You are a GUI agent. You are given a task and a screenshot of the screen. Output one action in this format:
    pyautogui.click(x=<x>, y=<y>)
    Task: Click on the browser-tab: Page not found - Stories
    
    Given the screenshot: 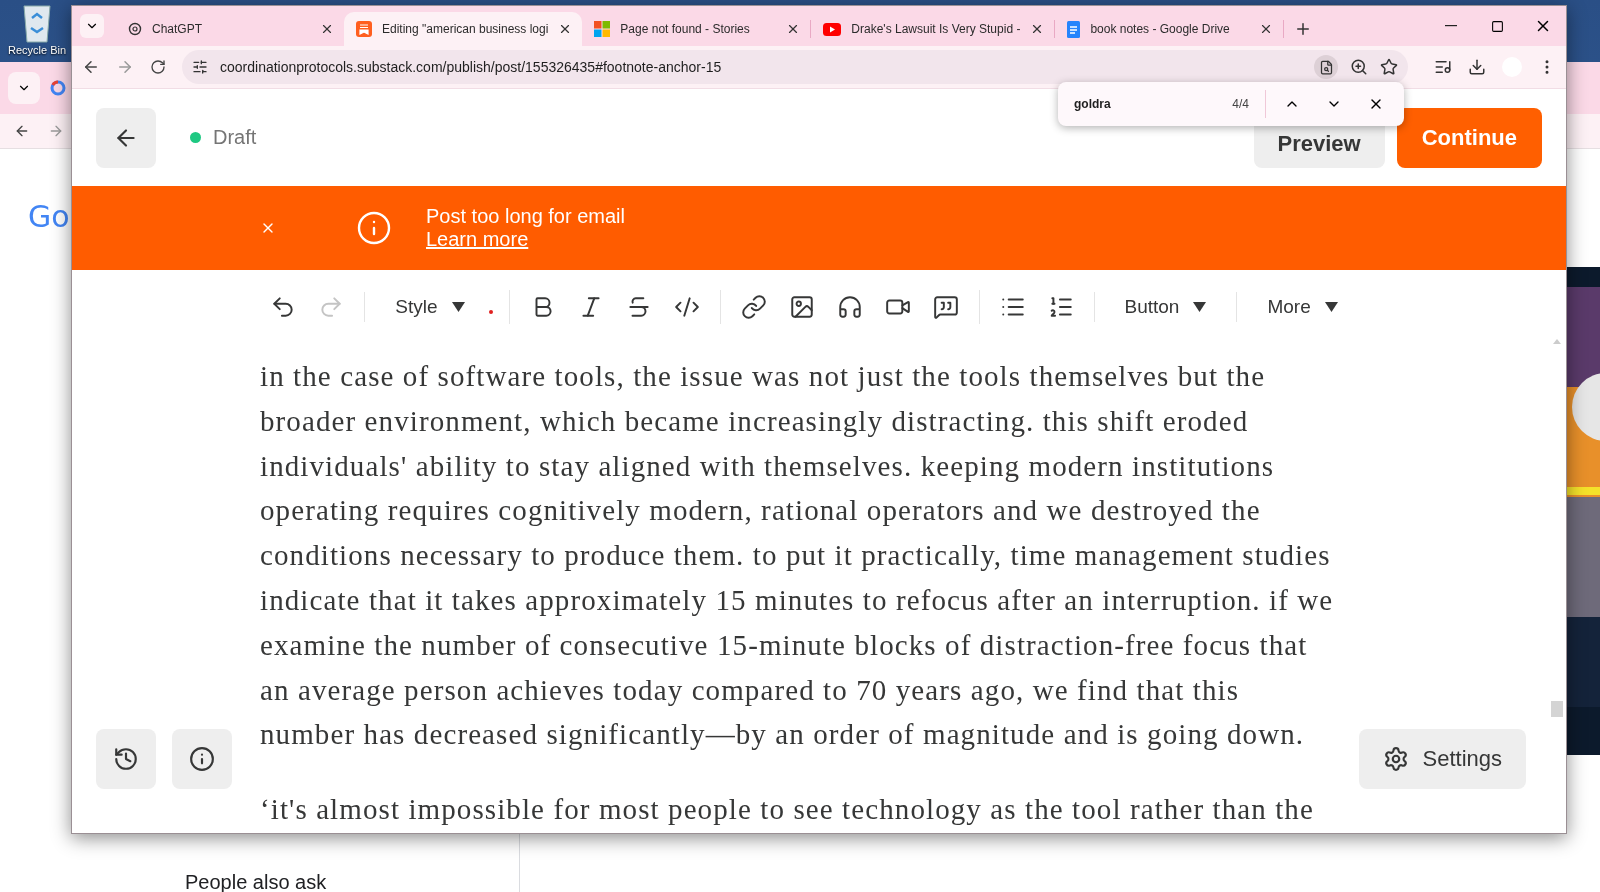 What is the action you would take?
    pyautogui.click(x=696, y=29)
    